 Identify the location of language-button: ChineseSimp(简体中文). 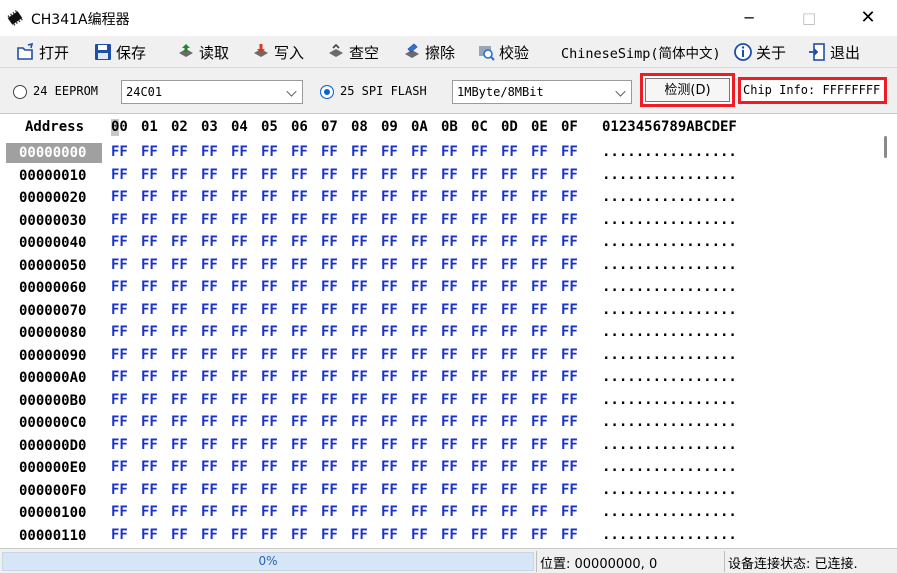
(641, 52).